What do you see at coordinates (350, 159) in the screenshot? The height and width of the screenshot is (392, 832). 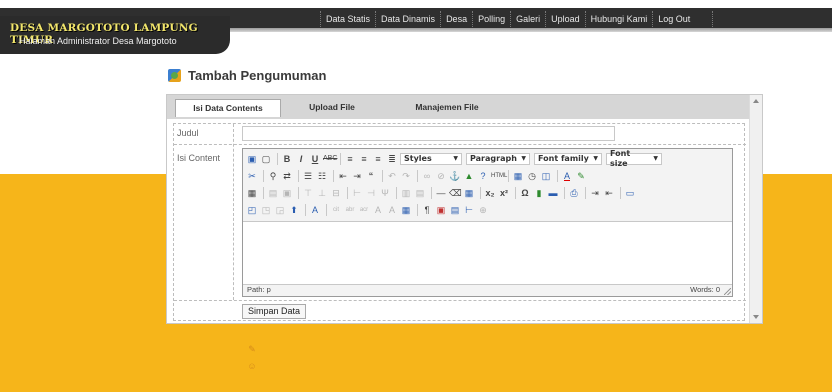 I see `align-left-icon: ≡` at bounding box center [350, 159].